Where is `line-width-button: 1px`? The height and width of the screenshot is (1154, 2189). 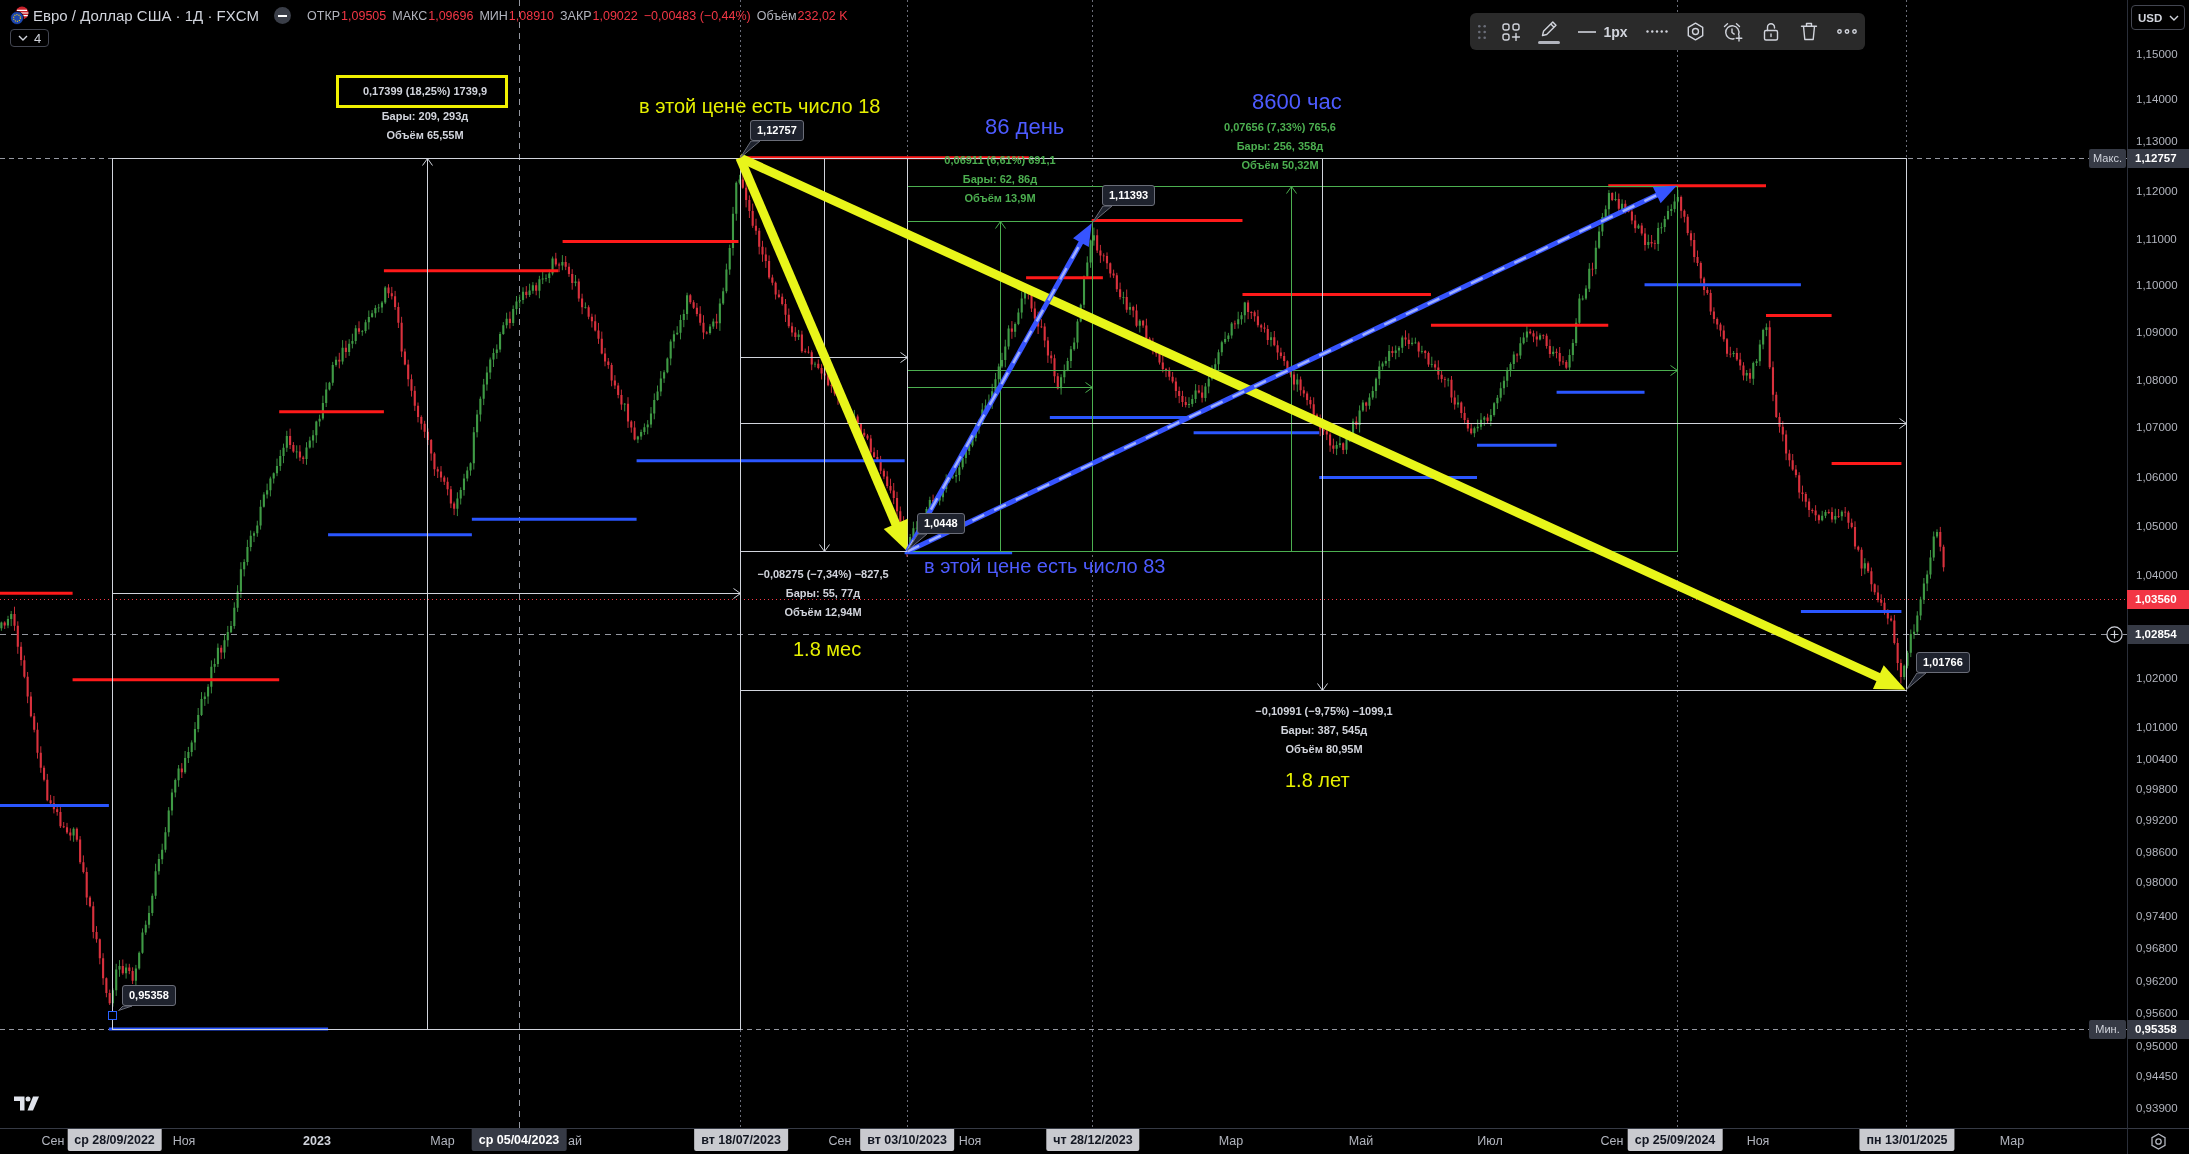 line-width-button: 1px is located at coordinates (1603, 31).